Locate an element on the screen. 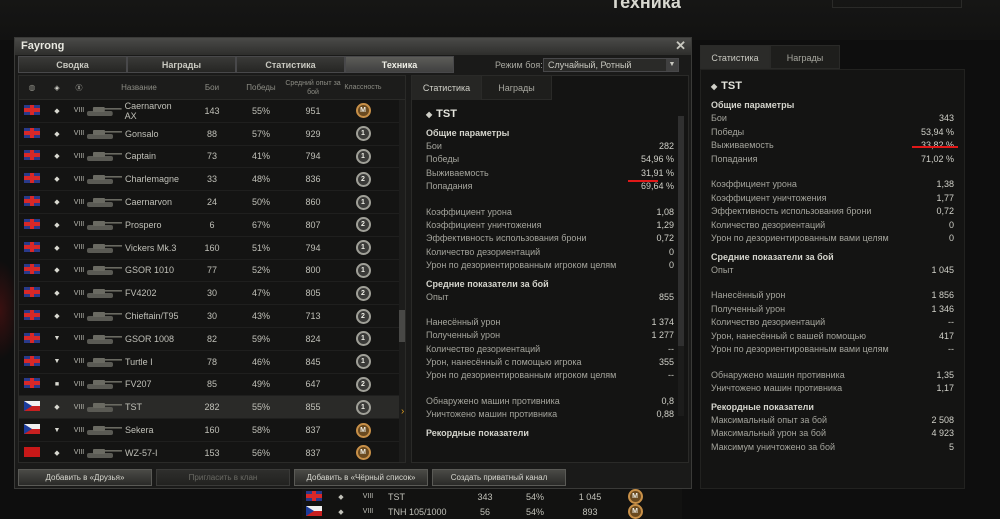 The height and width of the screenshot is (519, 1000). stat-value: 0,8 is located at coordinates (667, 400).